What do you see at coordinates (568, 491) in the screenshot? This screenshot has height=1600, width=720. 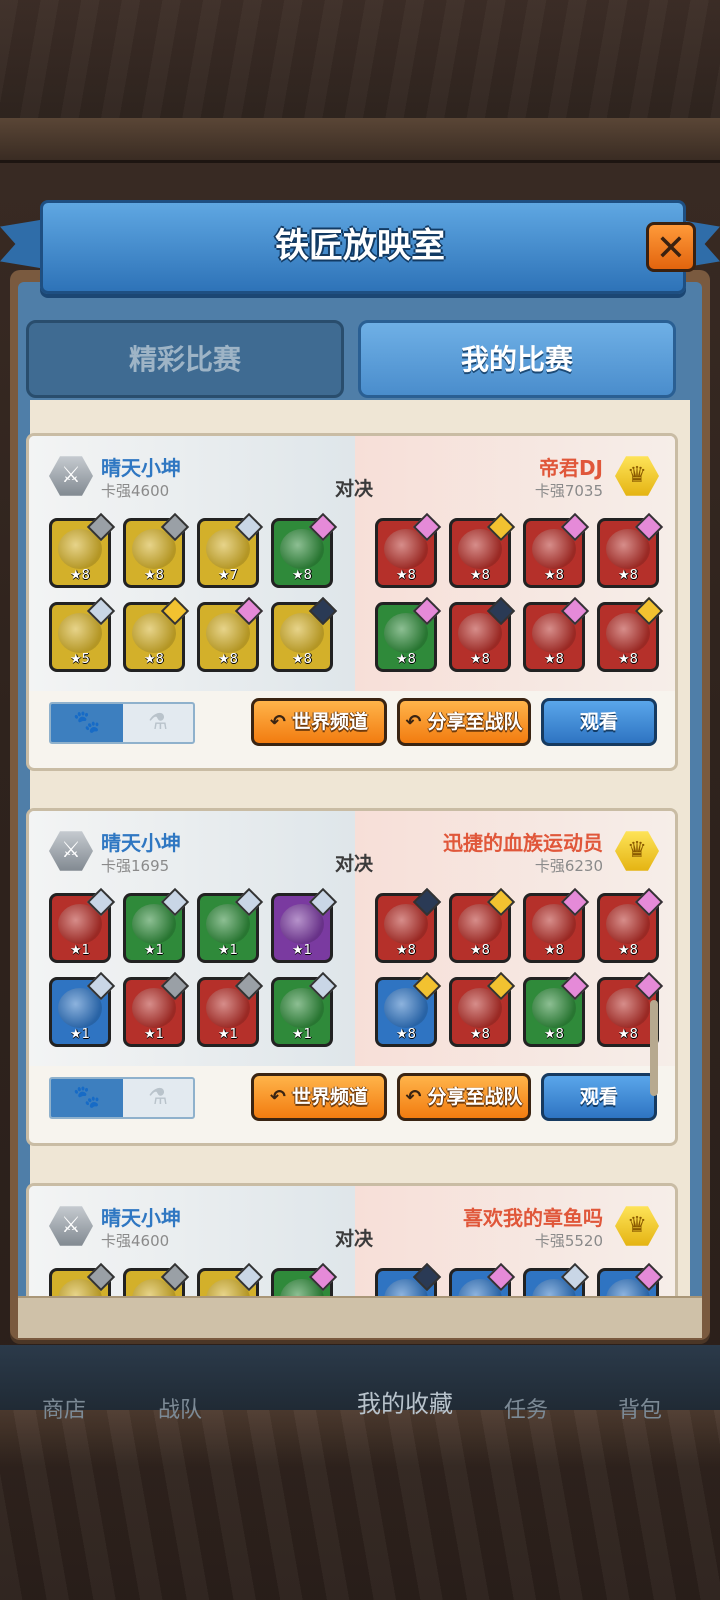 I see `right-player-power: 卡强7035` at bounding box center [568, 491].